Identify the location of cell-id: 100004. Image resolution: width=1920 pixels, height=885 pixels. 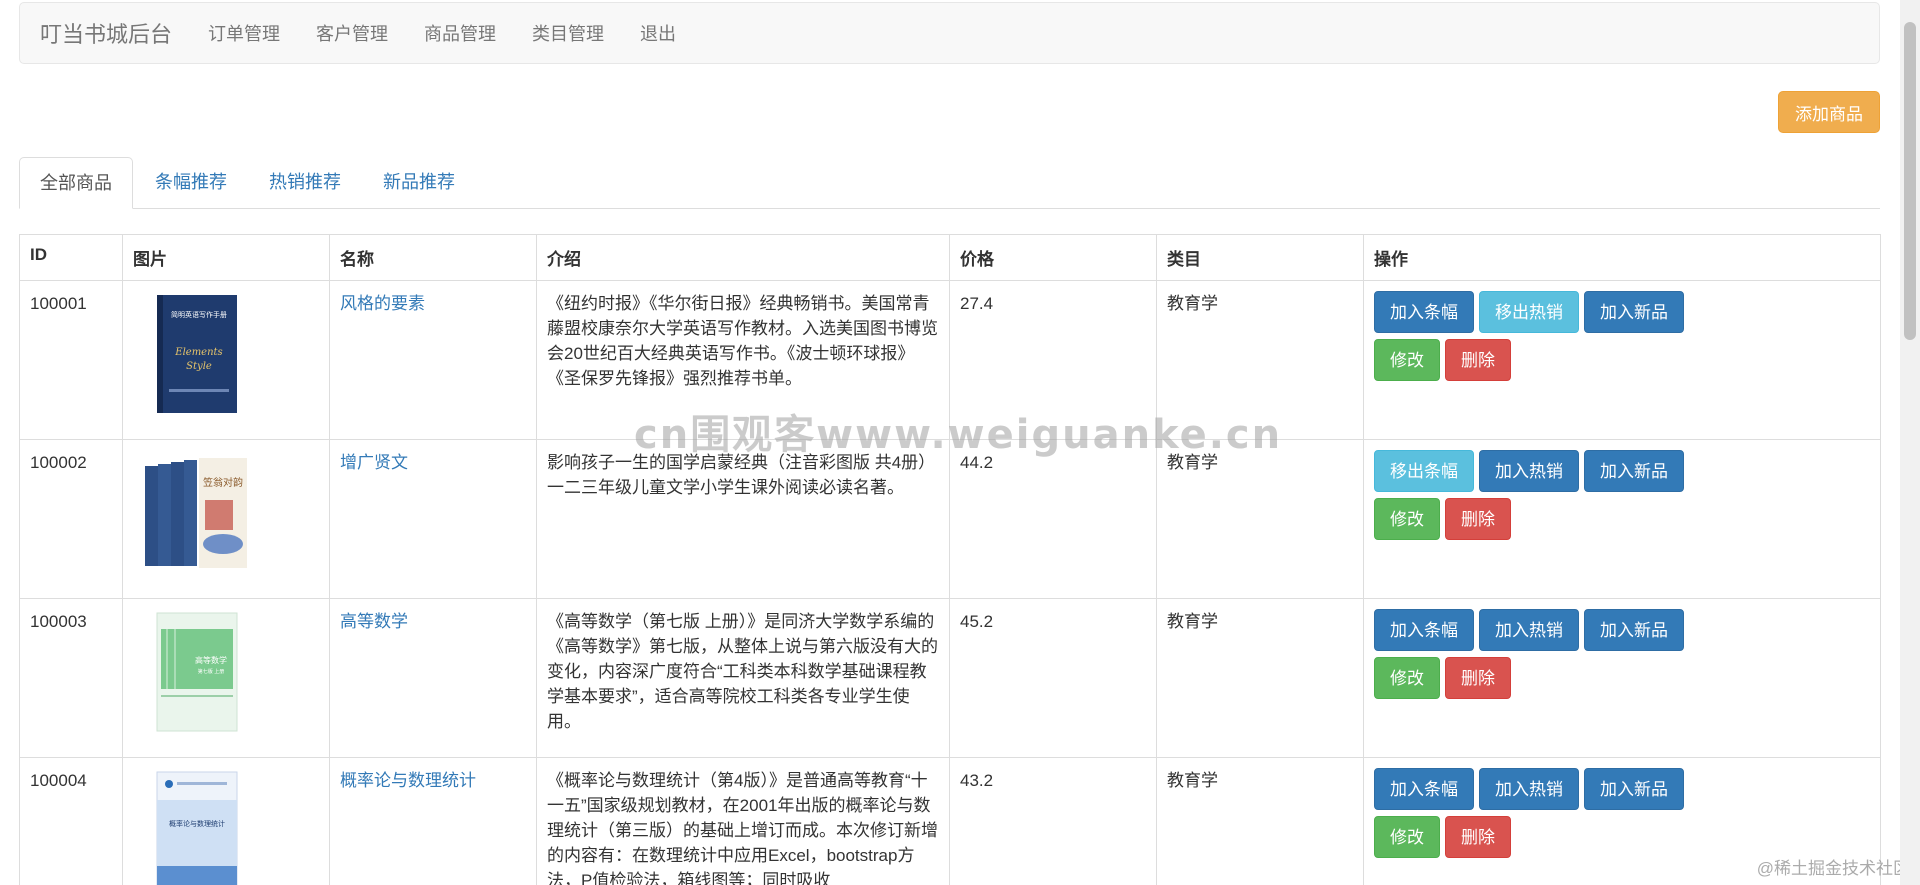
(71, 821).